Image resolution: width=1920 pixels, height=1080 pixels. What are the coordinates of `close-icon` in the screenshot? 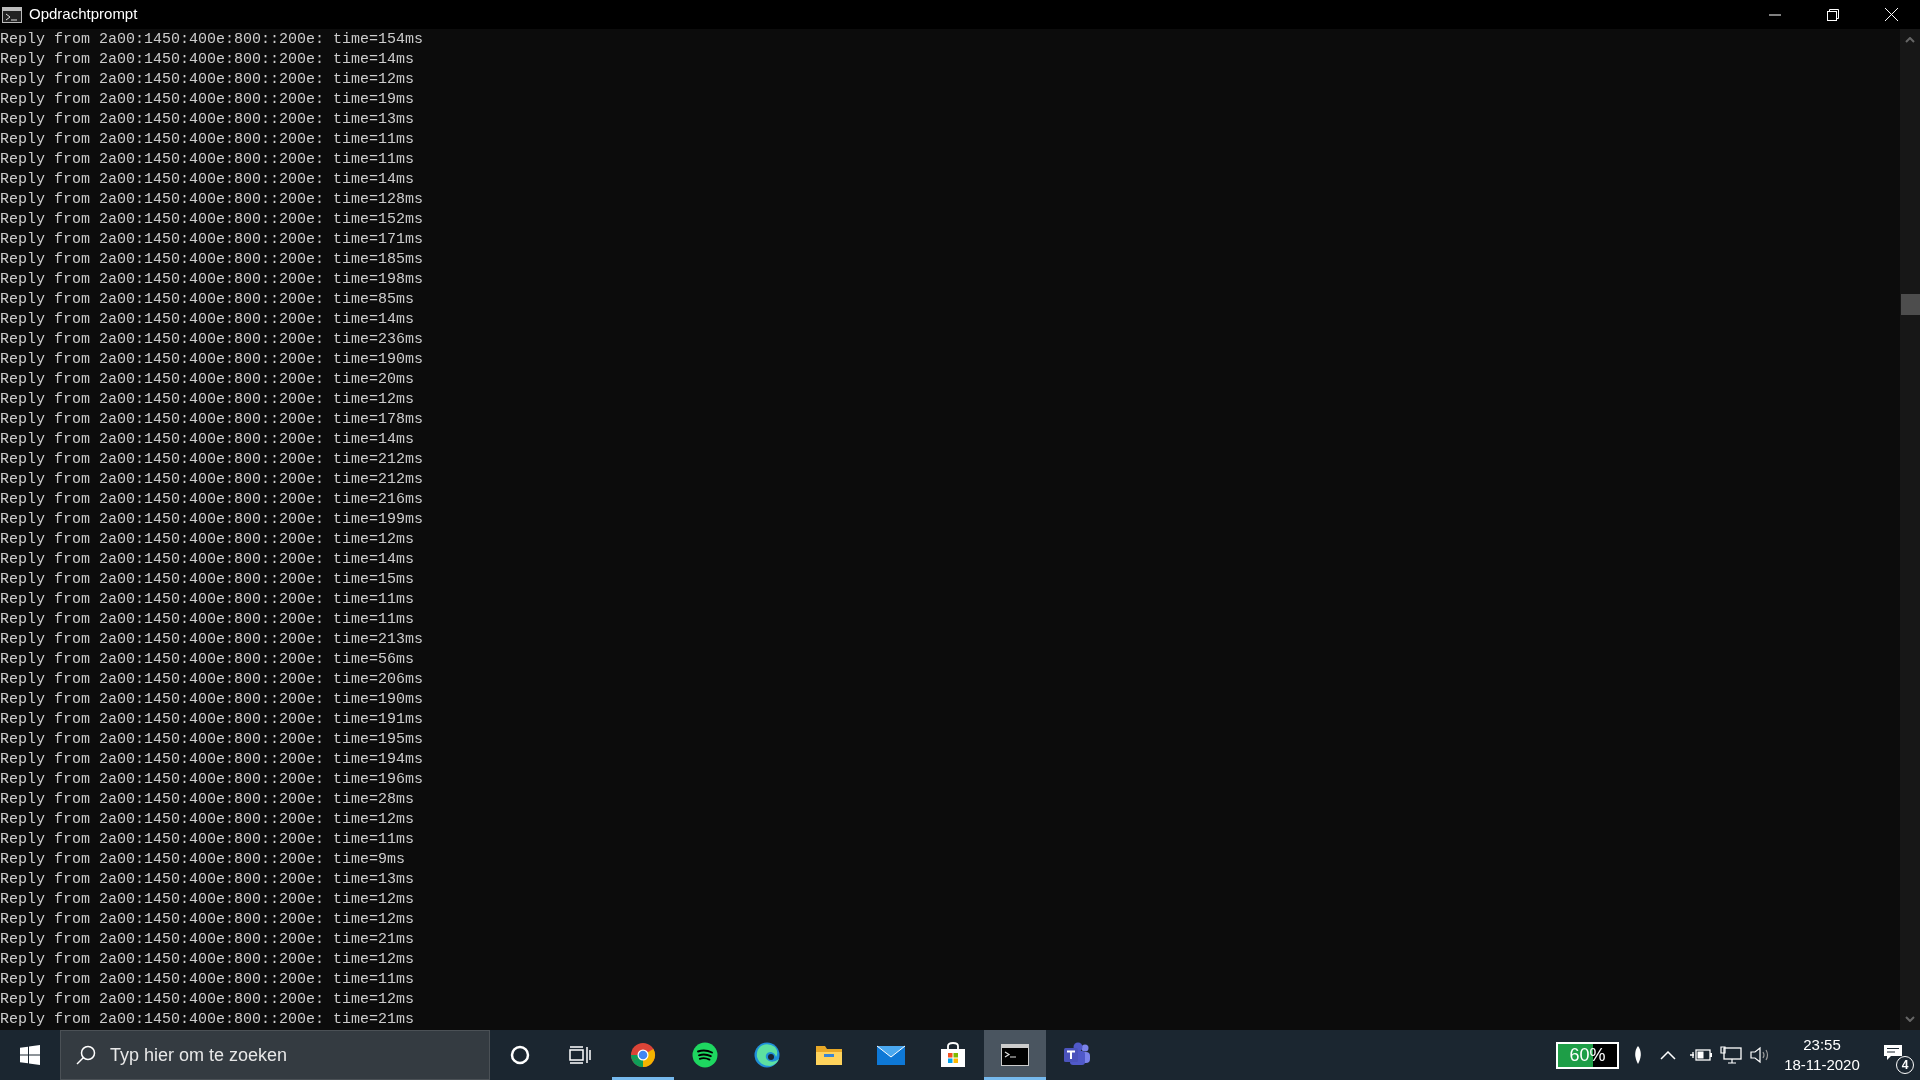 It's located at (1891, 14).